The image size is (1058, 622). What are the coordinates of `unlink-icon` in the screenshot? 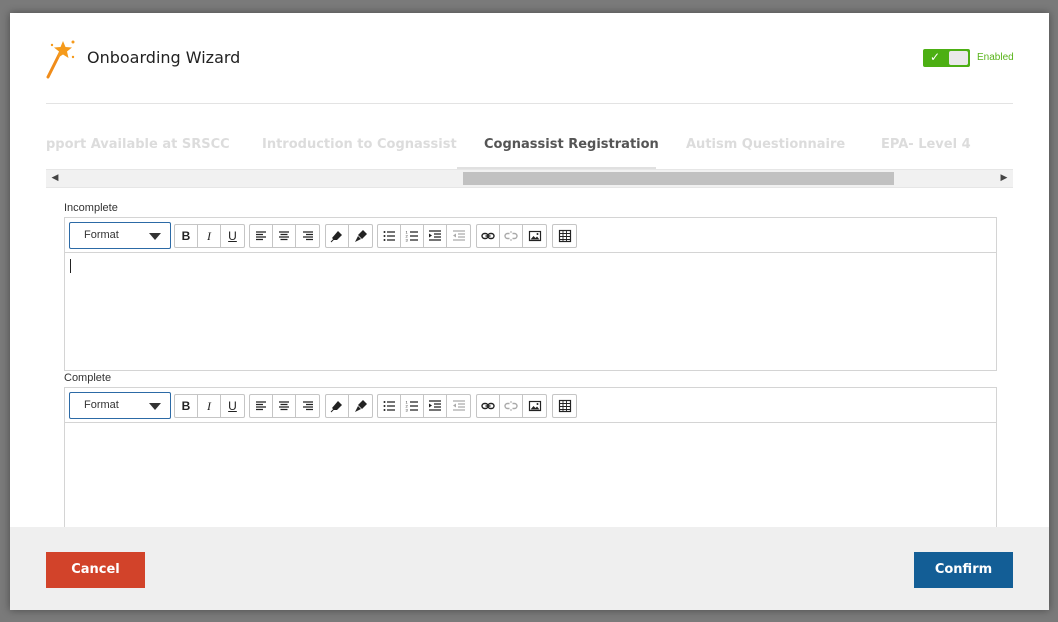 It's located at (511, 406).